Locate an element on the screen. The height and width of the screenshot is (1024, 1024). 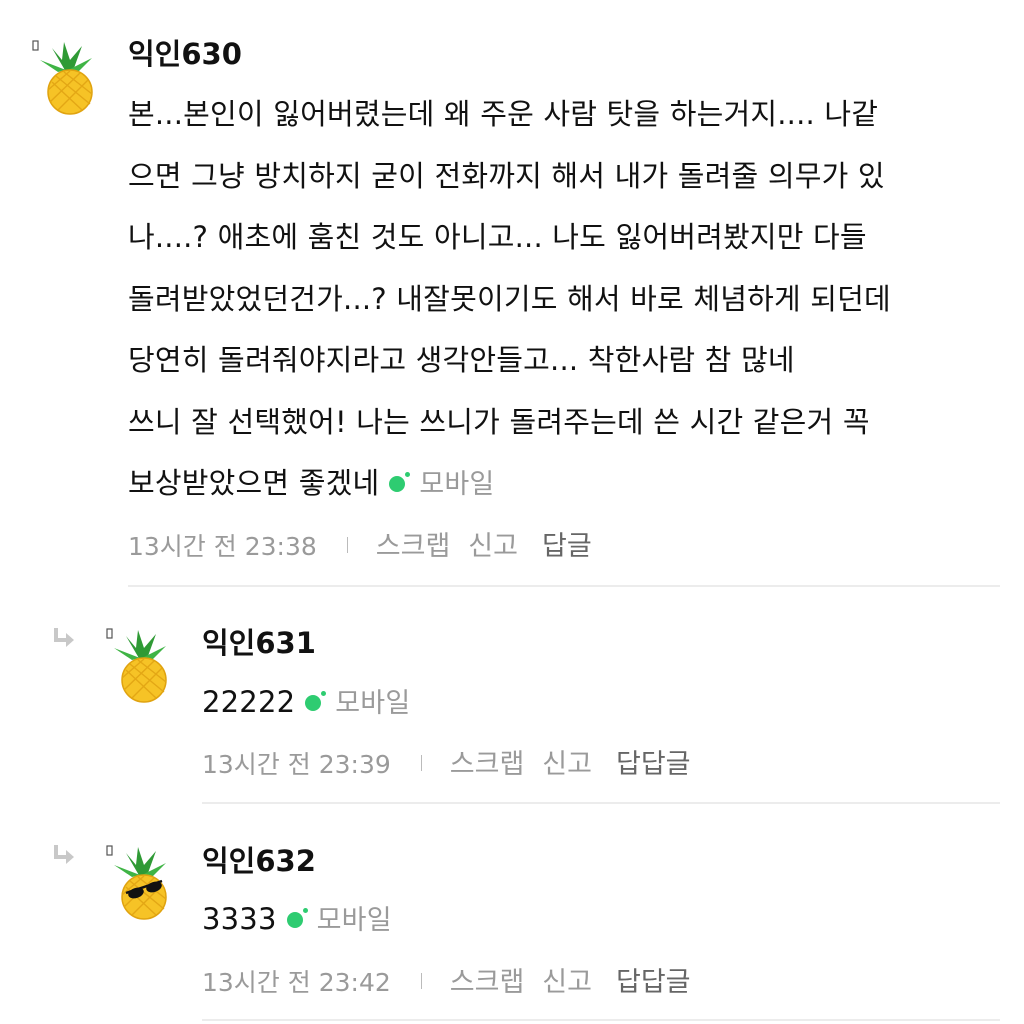
scrap-button: 스크랩 is located at coordinates (487, 982).